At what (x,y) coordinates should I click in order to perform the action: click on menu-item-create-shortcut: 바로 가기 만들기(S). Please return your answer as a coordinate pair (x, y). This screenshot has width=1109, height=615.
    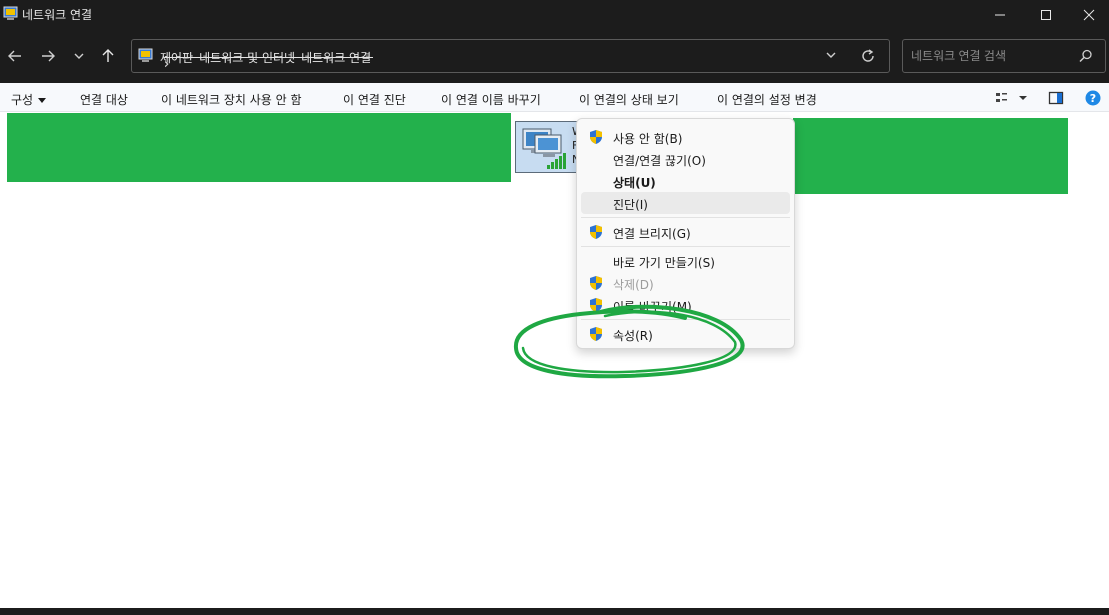
    Looking at the image, I should click on (685, 261).